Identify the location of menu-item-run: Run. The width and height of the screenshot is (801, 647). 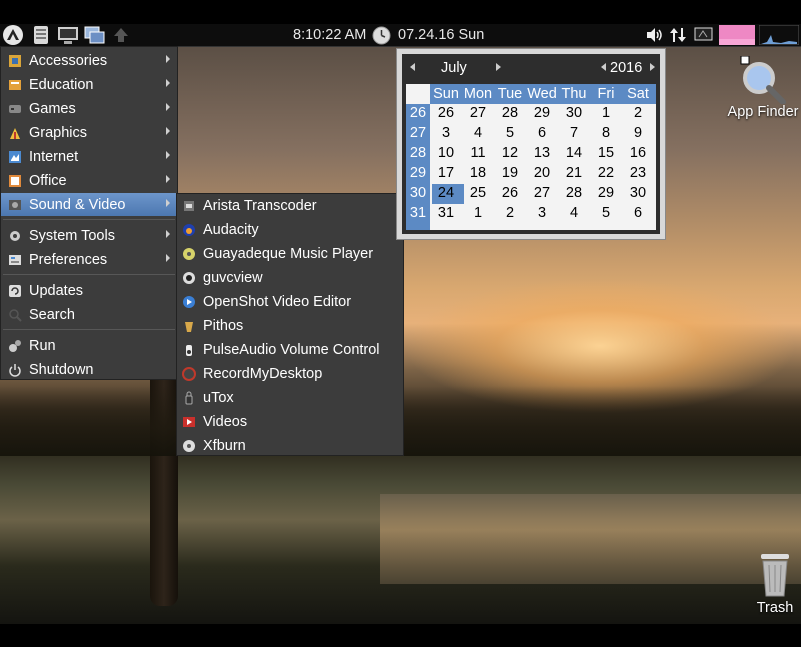
(89, 345).